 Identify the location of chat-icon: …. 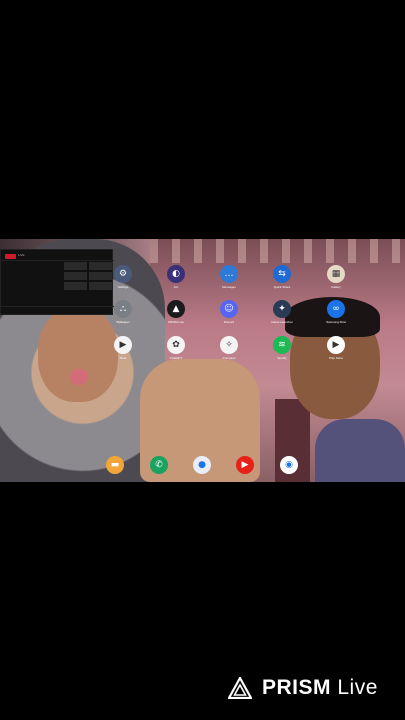
(229, 274).